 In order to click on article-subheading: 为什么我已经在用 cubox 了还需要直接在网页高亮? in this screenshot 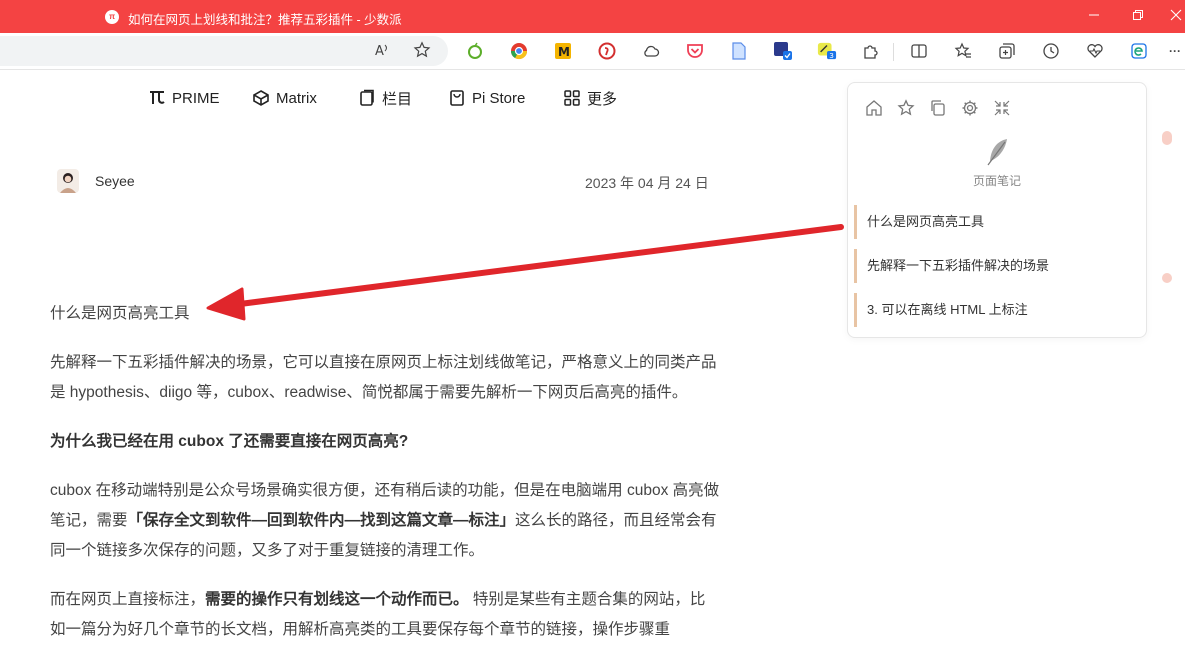, I will do `click(229, 441)`.